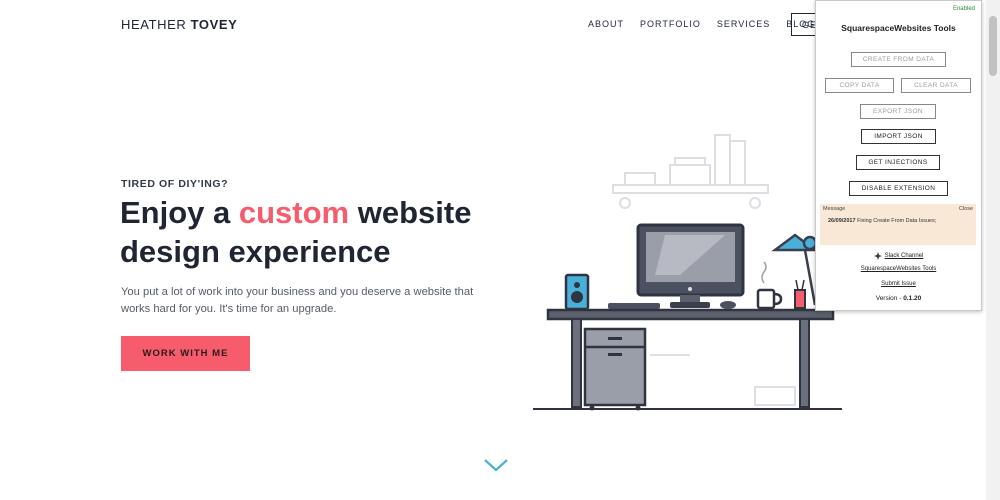 The image size is (1000, 500). Describe the element at coordinates (898, 59) in the screenshot. I see `create-from-data-button: CREATE FROM DATA` at that location.